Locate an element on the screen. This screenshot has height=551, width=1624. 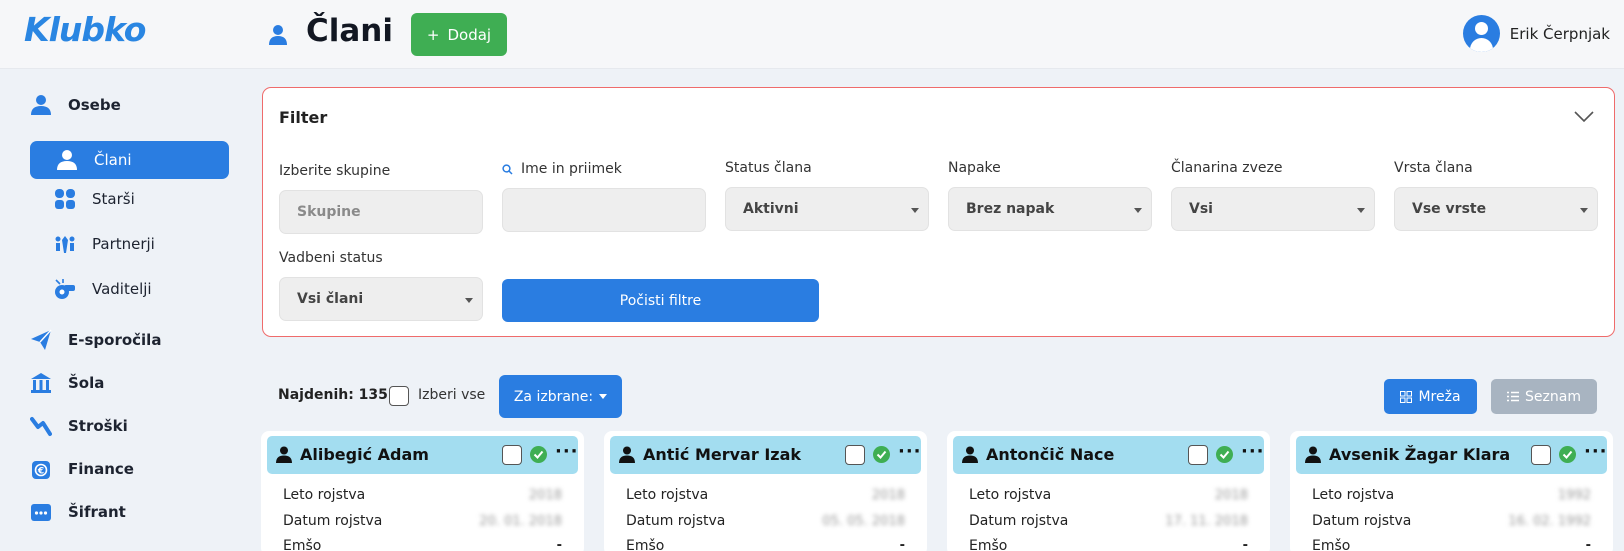
sidebar-item-vaditelji: Vaditelji is located at coordinates (103, 289).